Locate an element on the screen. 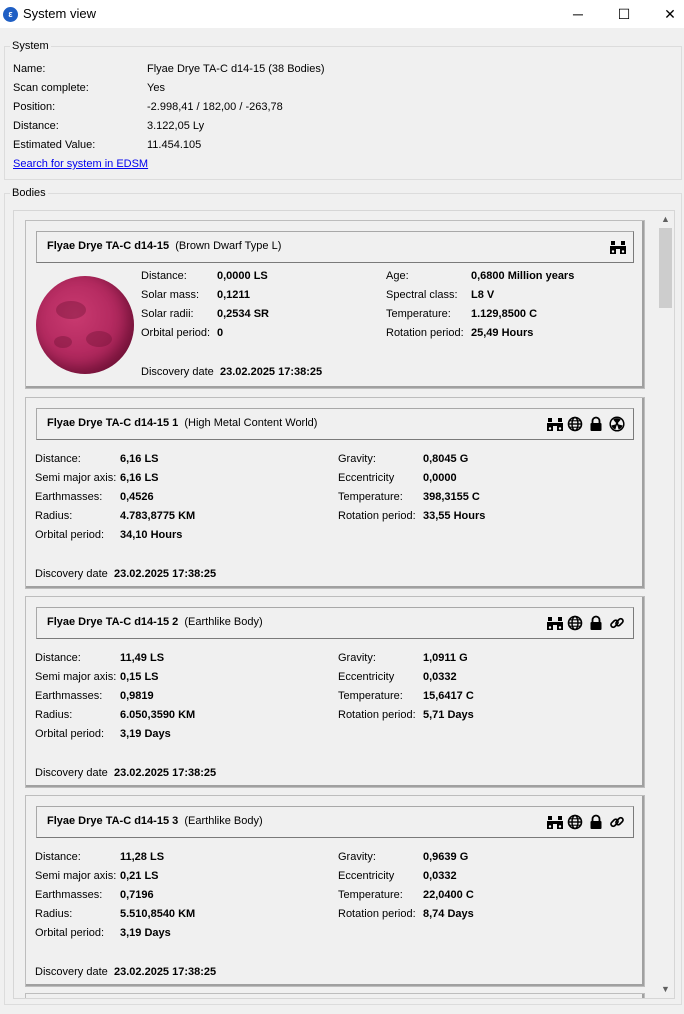 This screenshot has width=684, height=1014. property-value: 6,16 LS is located at coordinates (139, 478).